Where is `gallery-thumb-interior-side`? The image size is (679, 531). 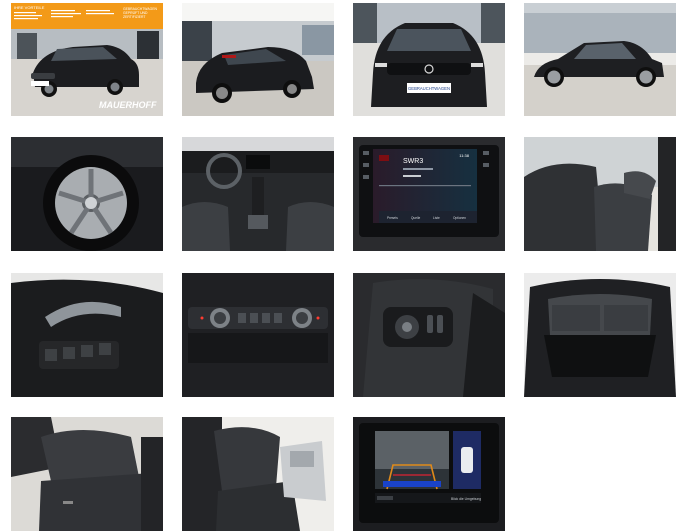
gallery-thumb-interior-side is located at coordinates (258, 474).